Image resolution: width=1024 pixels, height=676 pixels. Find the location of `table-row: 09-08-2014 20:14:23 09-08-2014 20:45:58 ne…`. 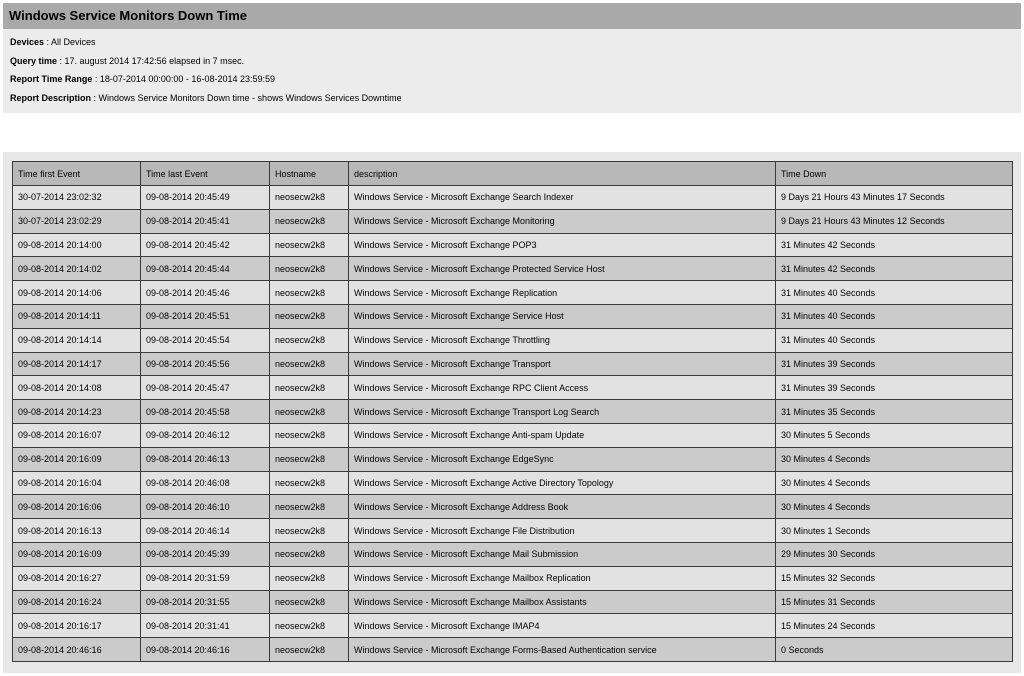

table-row: 09-08-2014 20:14:23 09-08-2014 20:45:58 ne… is located at coordinates (512, 411).